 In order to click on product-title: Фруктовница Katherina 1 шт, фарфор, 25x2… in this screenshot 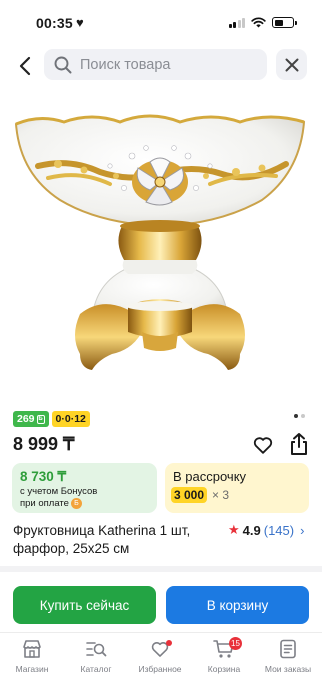, I will do `click(102, 539)`.